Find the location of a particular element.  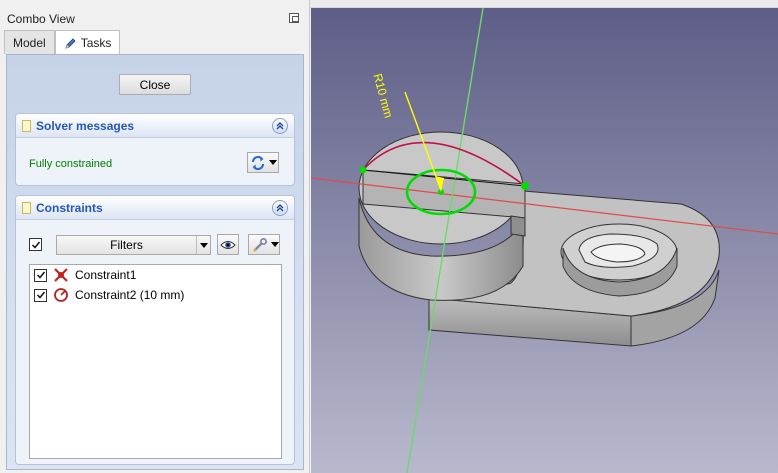

filters-label: Filters is located at coordinates (126, 245).